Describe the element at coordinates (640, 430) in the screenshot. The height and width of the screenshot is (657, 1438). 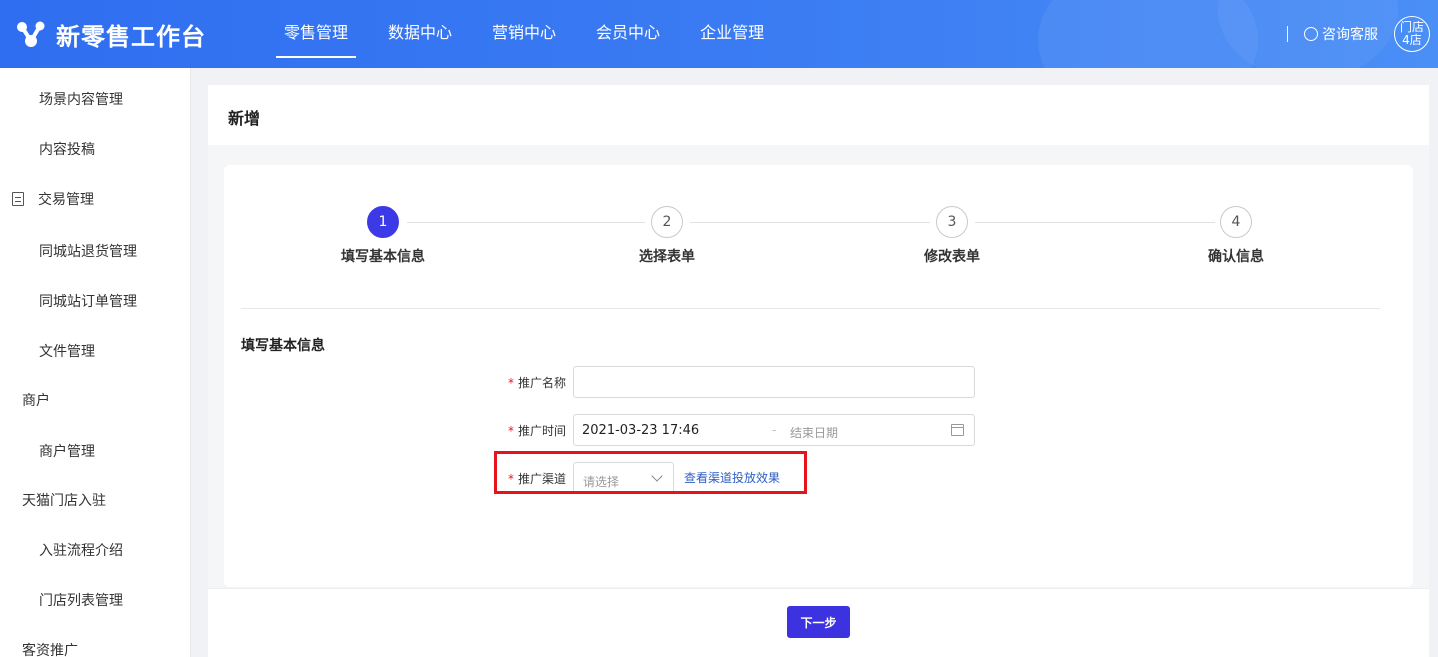
I see `start-date-value: 2021-03-23 17:46` at that location.